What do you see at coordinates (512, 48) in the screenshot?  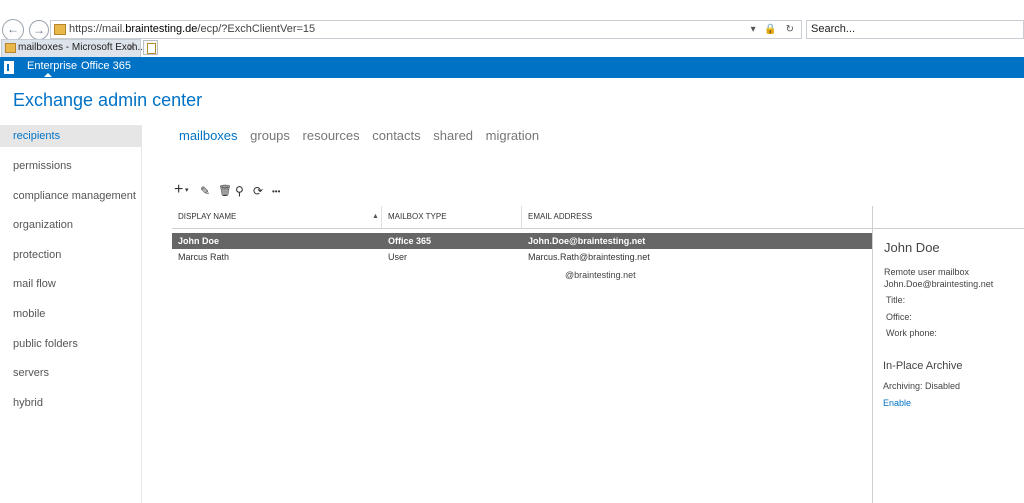 I see `browser-tabbar: mailboxes - Microsoft Exch... ✕` at bounding box center [512, 48].